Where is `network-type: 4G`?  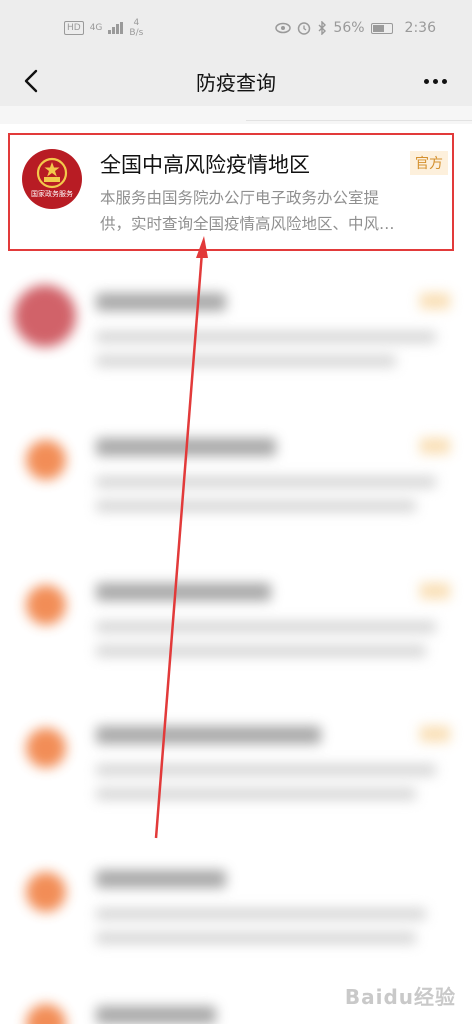 network-type: 4G is located at coordinates (96, 28).